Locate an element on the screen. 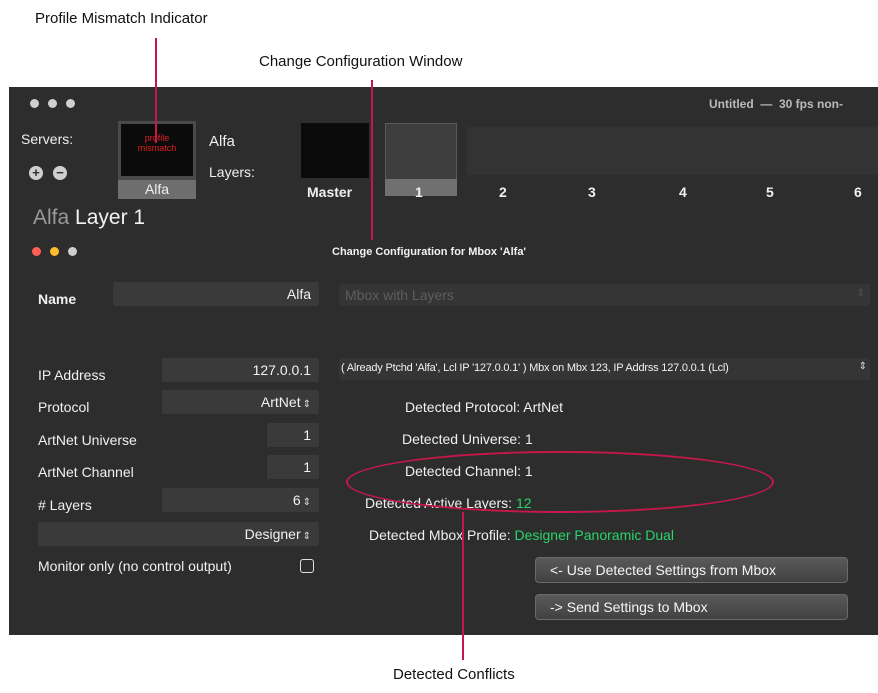  protocol-stepper-icon: ⇕ is located at coordinates (306, 404).